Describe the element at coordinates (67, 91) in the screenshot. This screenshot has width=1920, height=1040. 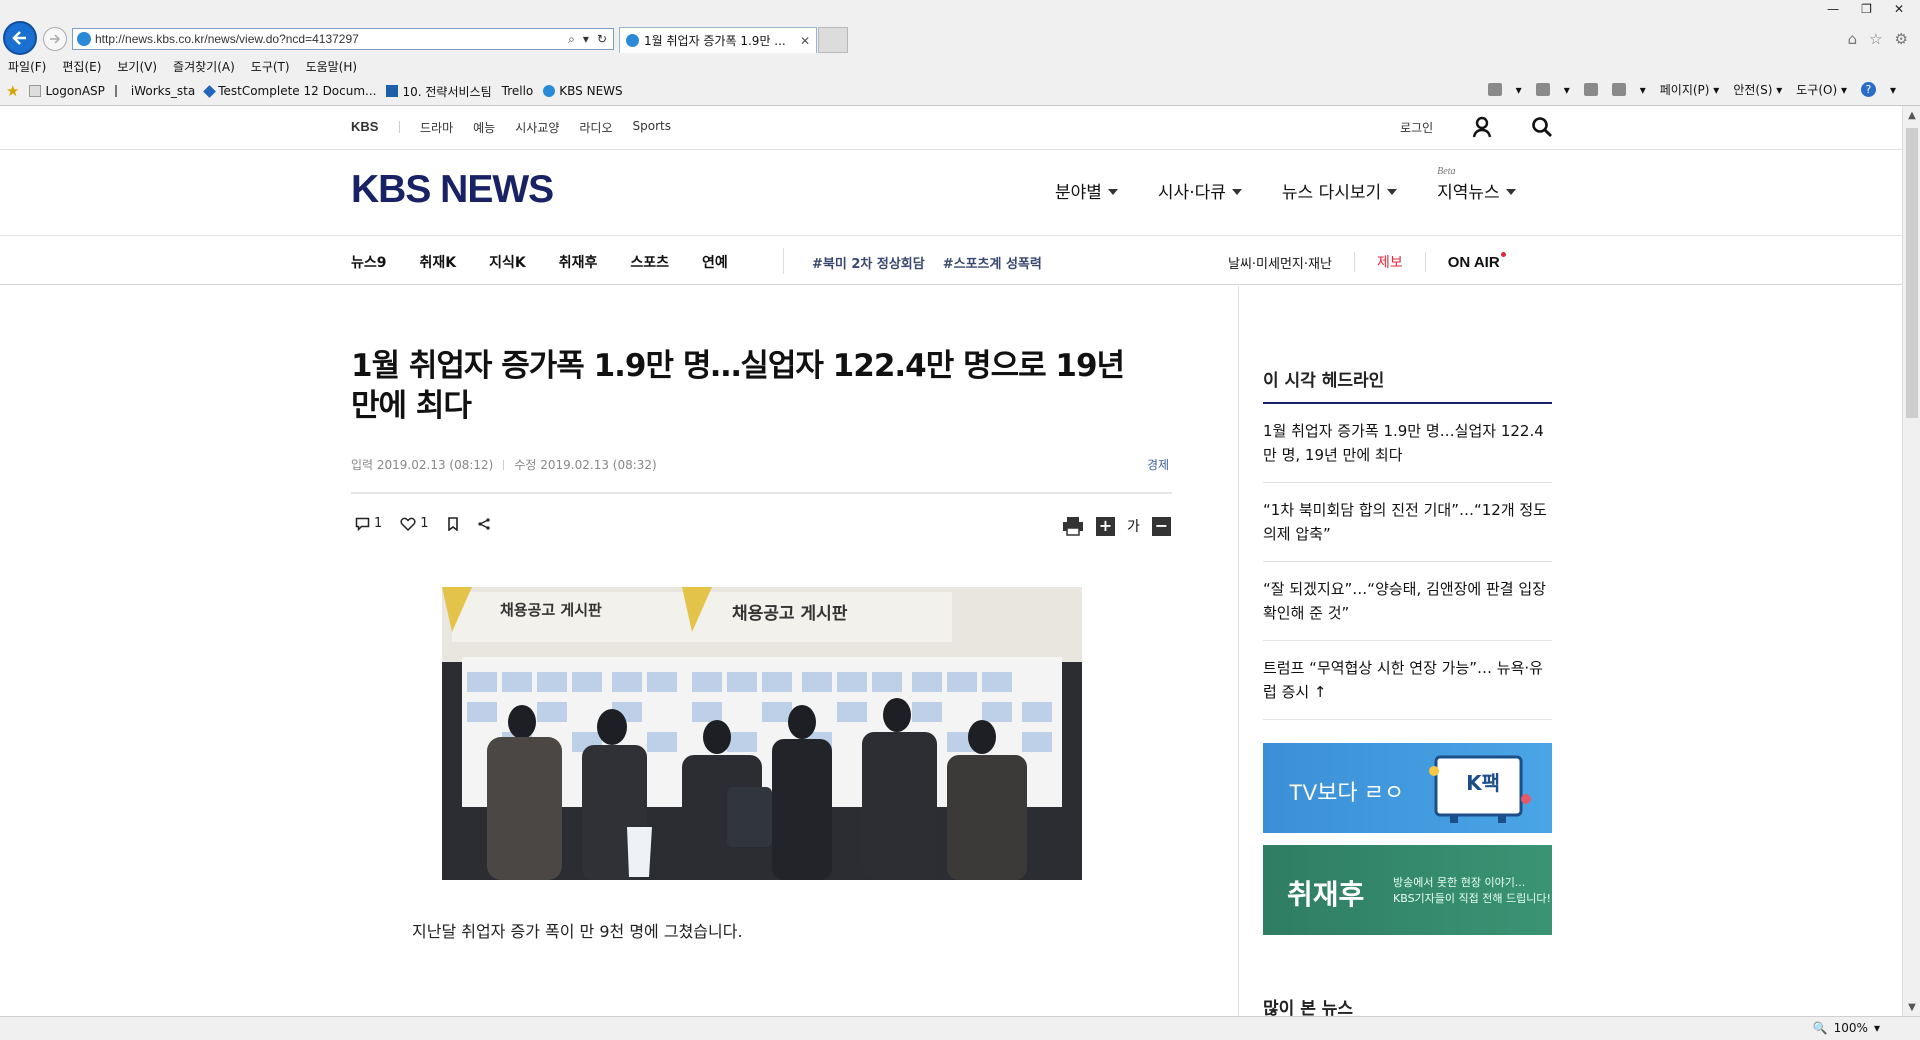
I see `fav-item: LogonASP` at that location.